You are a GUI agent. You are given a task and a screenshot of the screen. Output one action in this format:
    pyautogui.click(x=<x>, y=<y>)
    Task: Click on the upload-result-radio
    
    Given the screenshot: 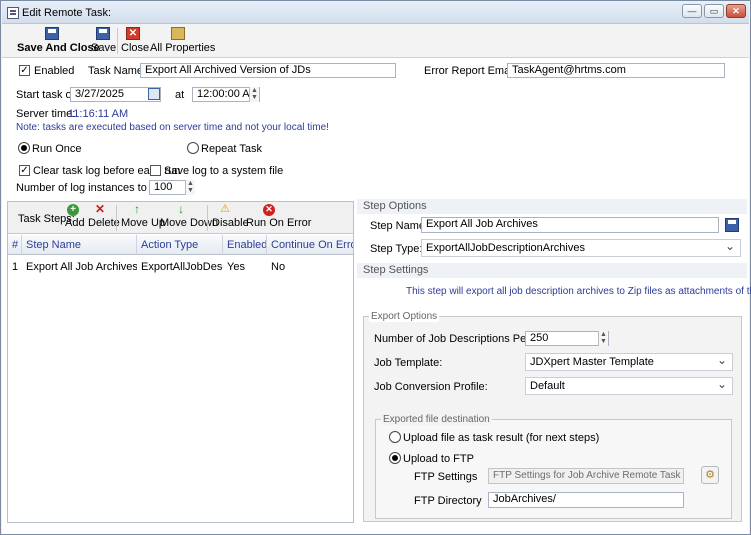 What is the action you would take?
    pyautogui.click(x=395, y=437)
    